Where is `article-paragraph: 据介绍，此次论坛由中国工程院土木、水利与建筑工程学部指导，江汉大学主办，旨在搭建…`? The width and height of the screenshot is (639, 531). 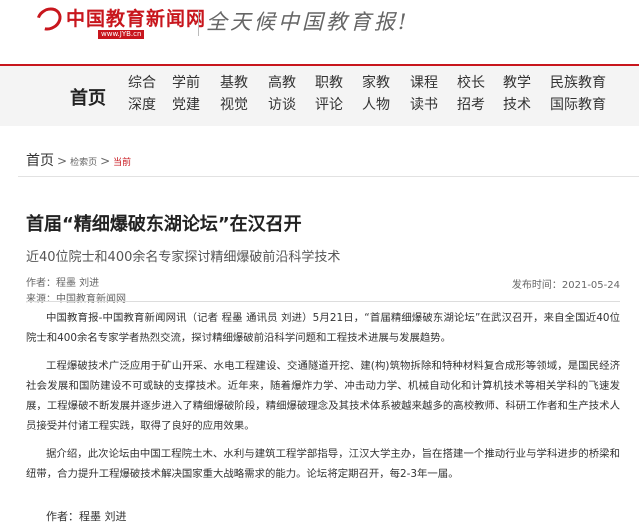 article-paragraph: 据介绍，此次论坛由中国工程院土木、水利与建筑工程学部指导，江汉大学主办，旨在搭建… is located at coordinates (323, 464).